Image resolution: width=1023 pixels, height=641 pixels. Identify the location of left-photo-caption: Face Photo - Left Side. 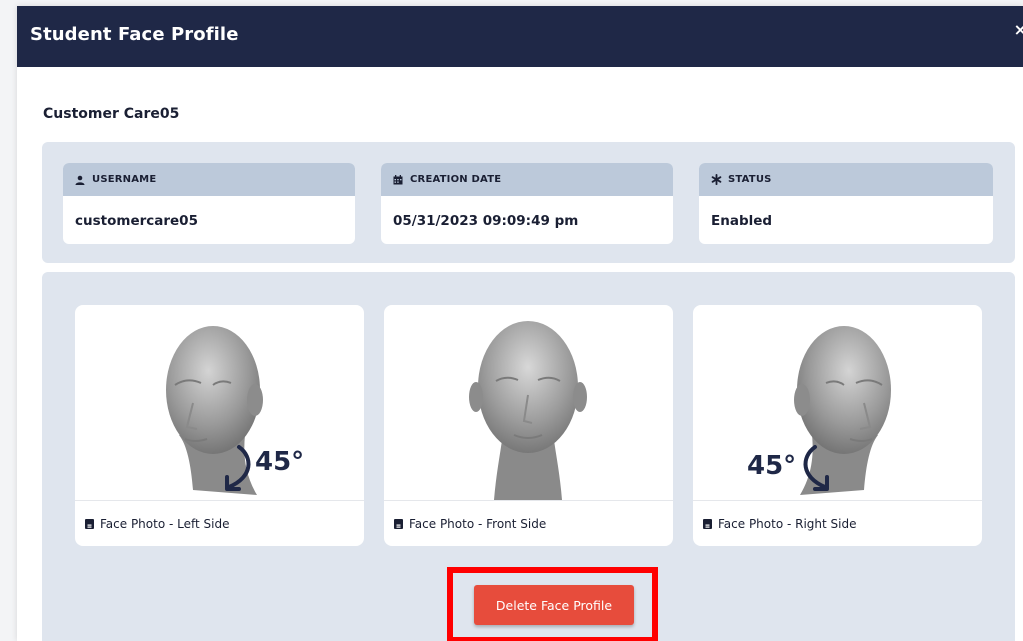
(219, 523).